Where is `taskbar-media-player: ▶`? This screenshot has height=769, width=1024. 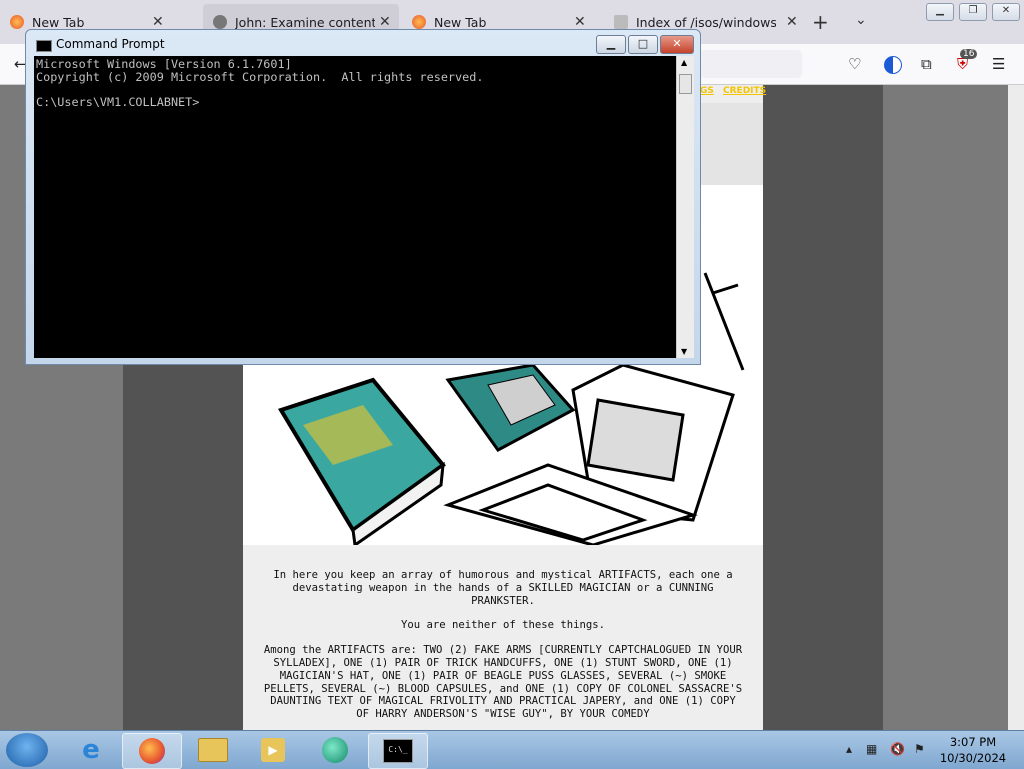 taskbar-media-player: ▶ is located at coordinates (273, 750).